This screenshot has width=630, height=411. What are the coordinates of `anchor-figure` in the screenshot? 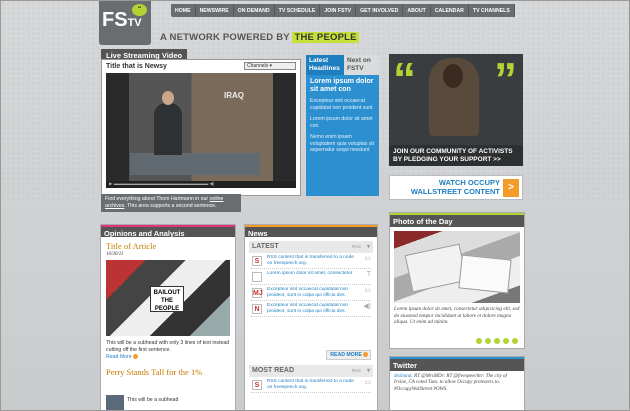 It's located at (168, 129).